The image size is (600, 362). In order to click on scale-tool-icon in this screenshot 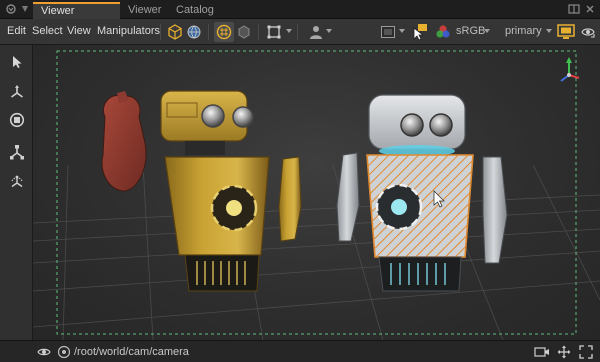, I will do `click(16, 151)`.